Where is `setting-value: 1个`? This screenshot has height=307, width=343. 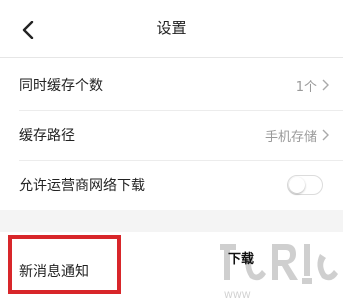
setting-value: 1个 is located at coordinates (306, 87).